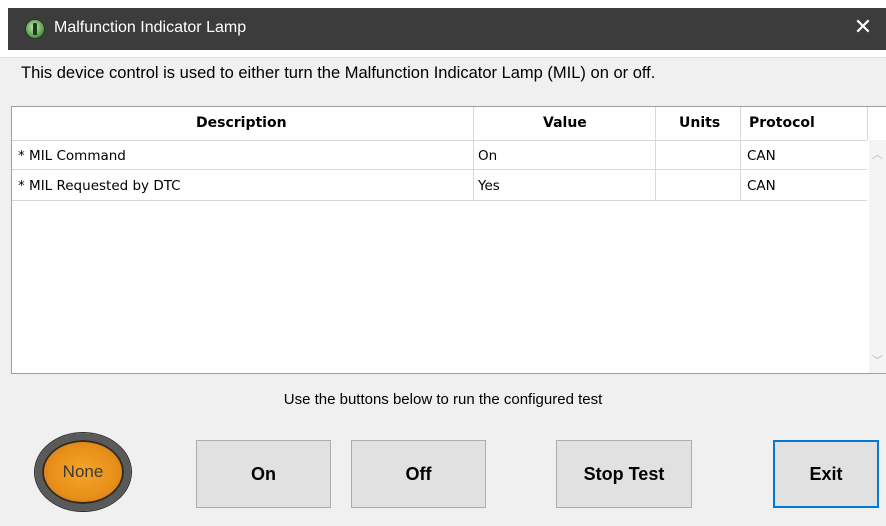  Describe the element at coordinates (439, 186) in the screenshot. I see `table-row: * MIL Requested by DTC Yes CAN` at that location.